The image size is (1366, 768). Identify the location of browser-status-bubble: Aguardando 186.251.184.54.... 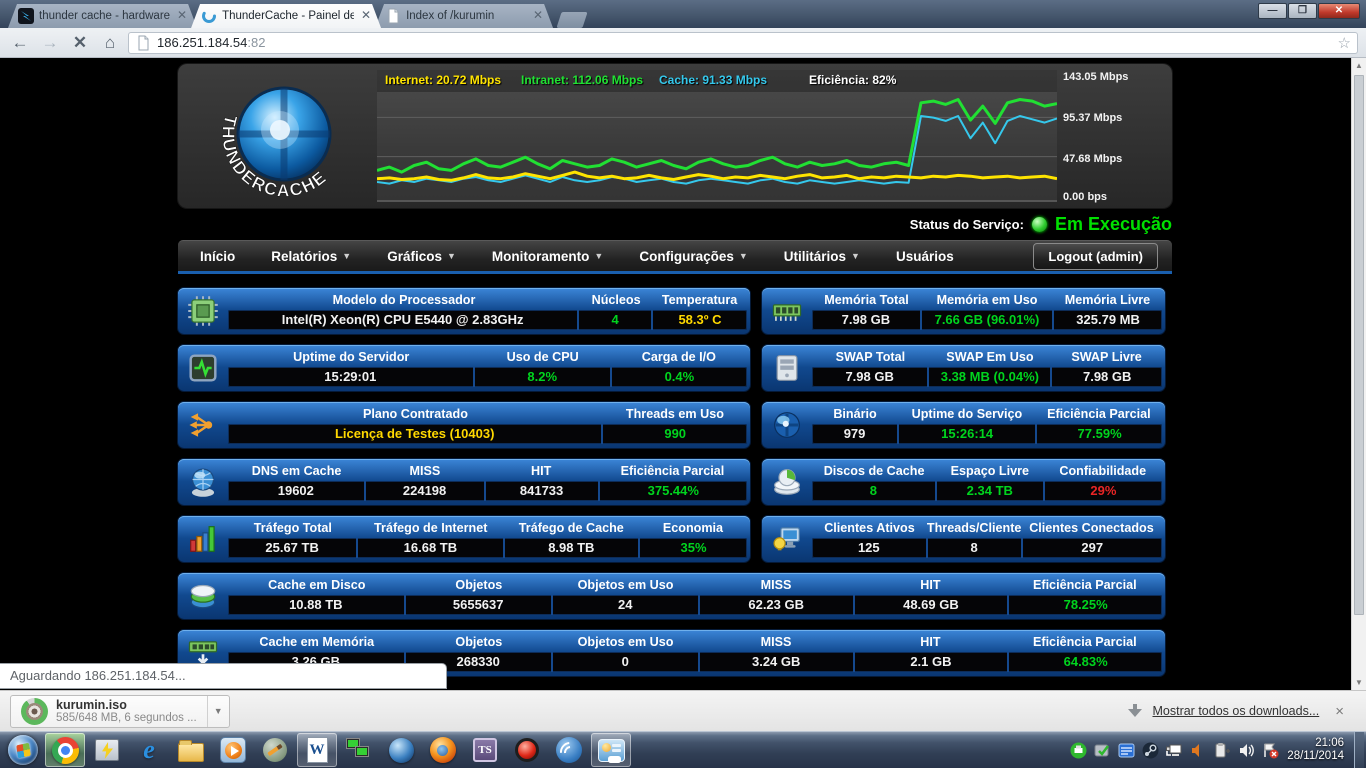
(223, 676).